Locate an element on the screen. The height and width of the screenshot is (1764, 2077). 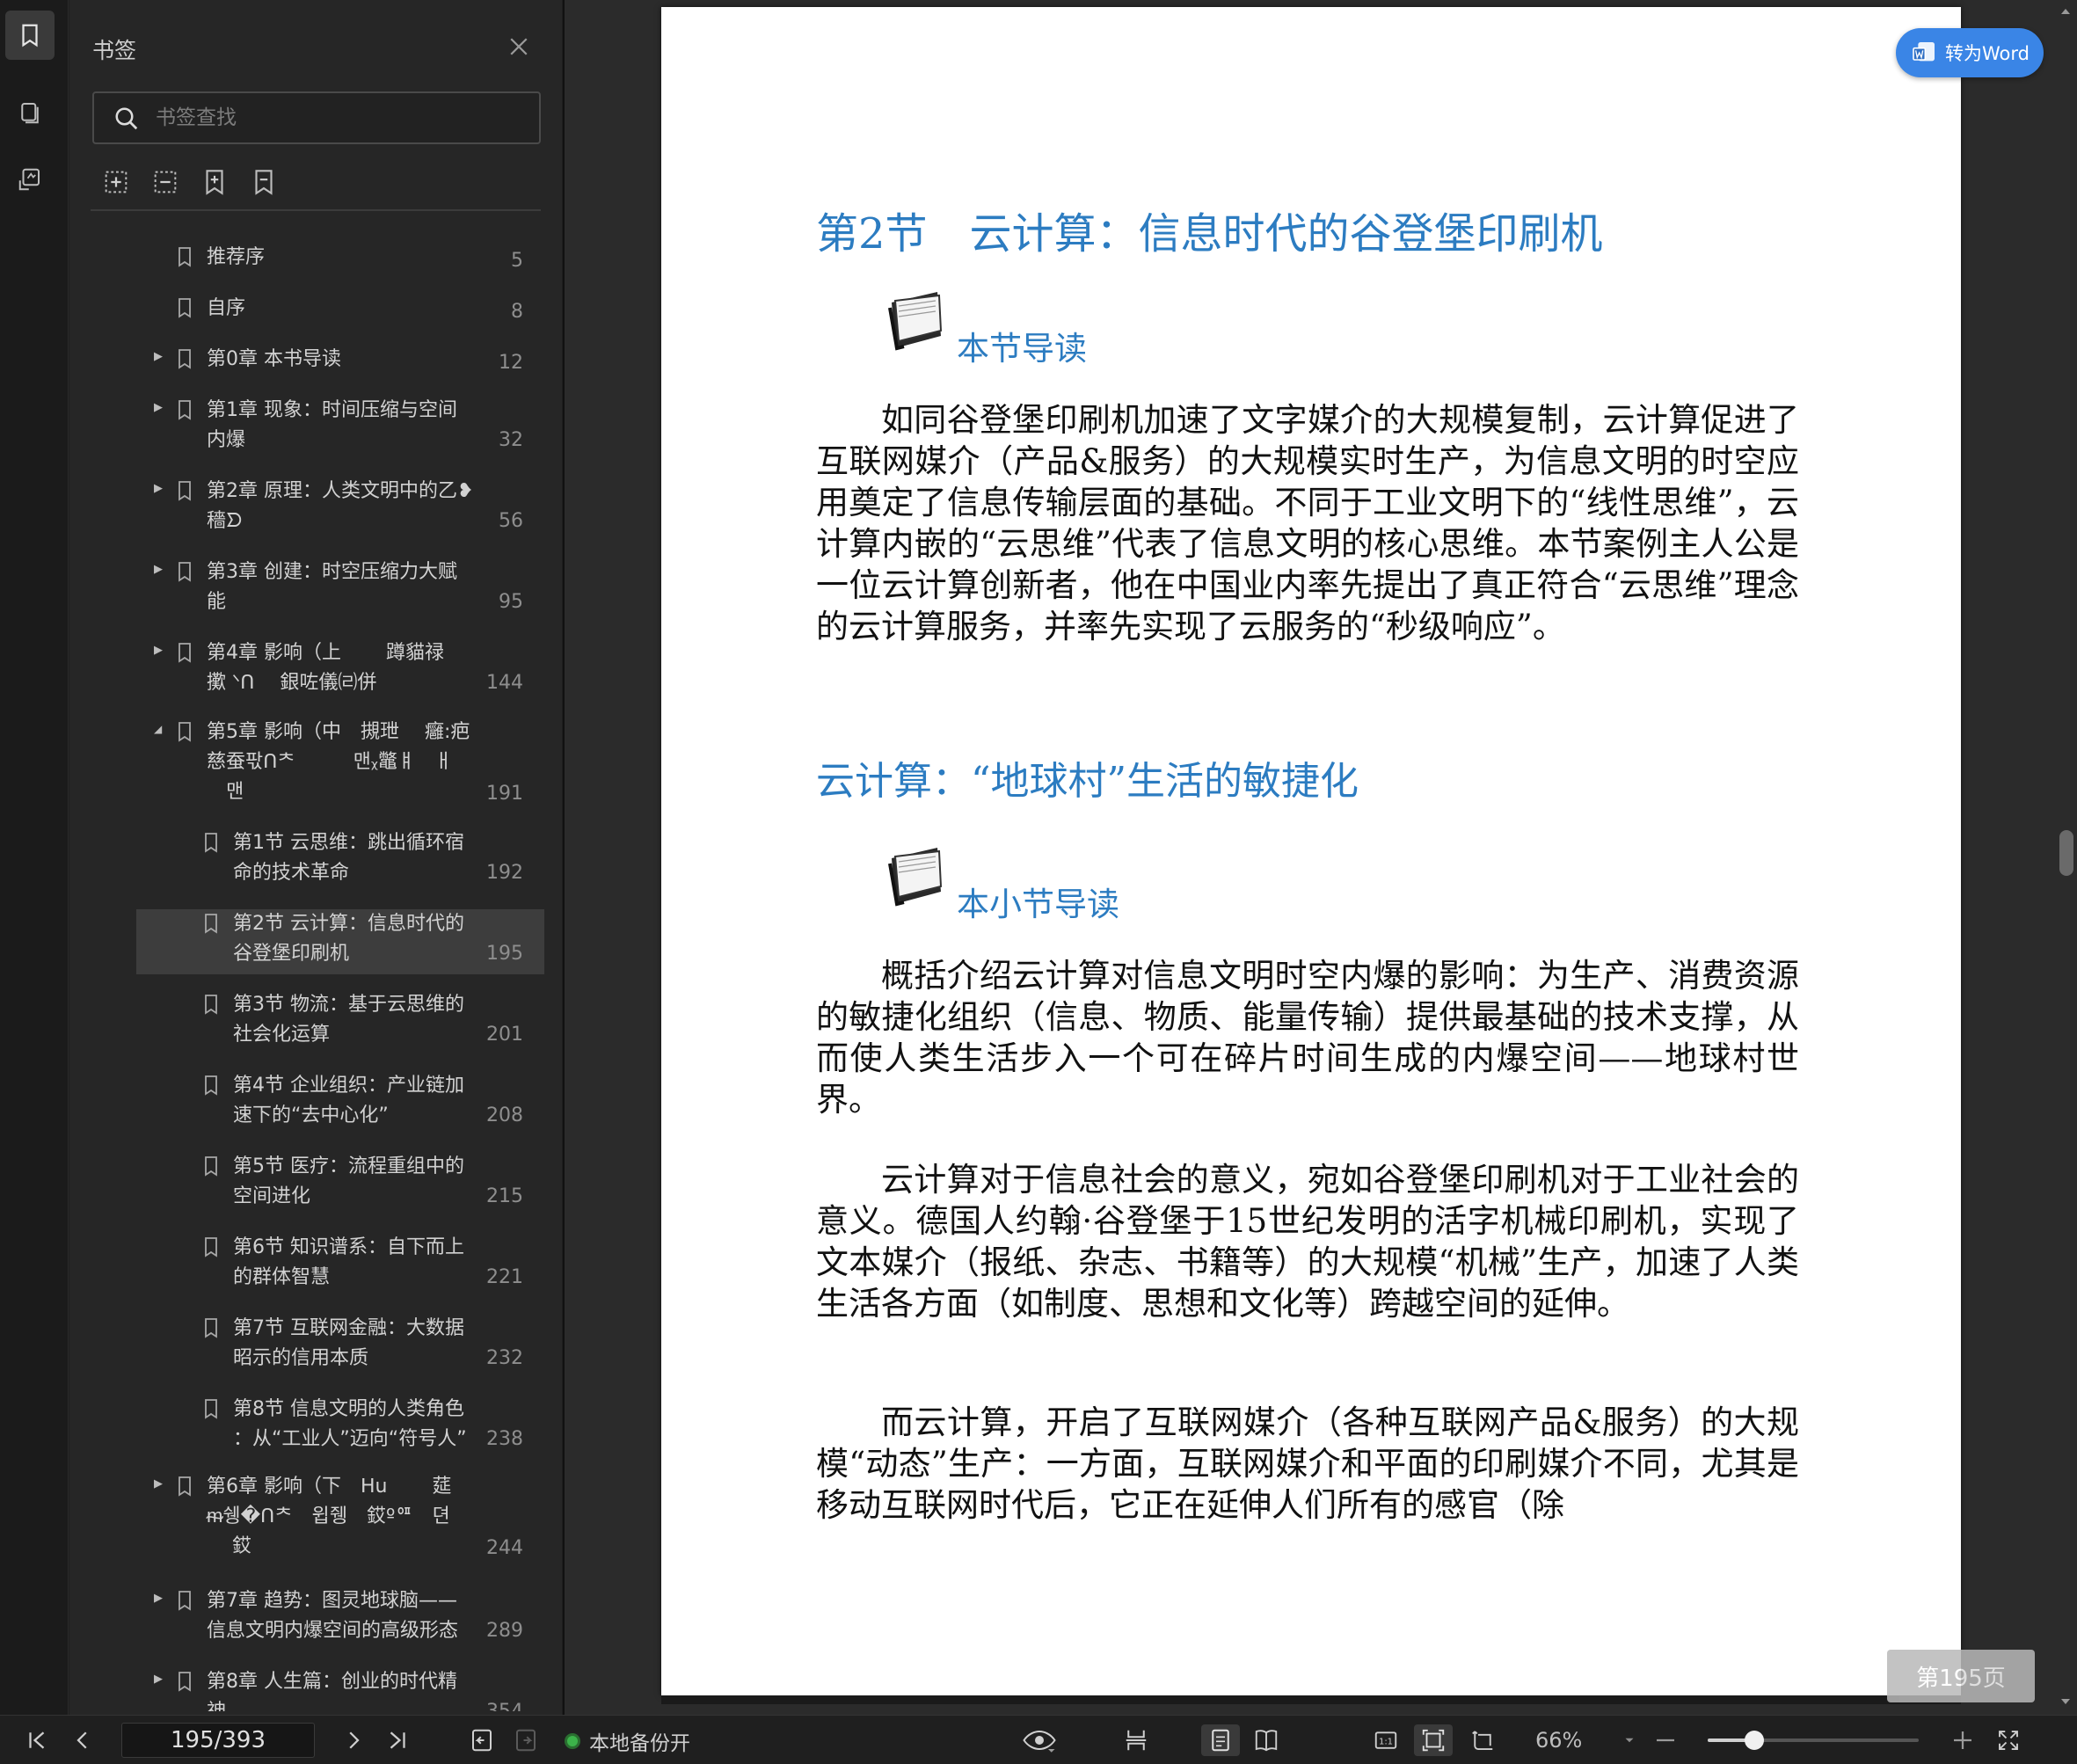
bookmark-item: 第5节 医疗：流程重组中的 空间进化 215 is located at coordinates (306, 1184).